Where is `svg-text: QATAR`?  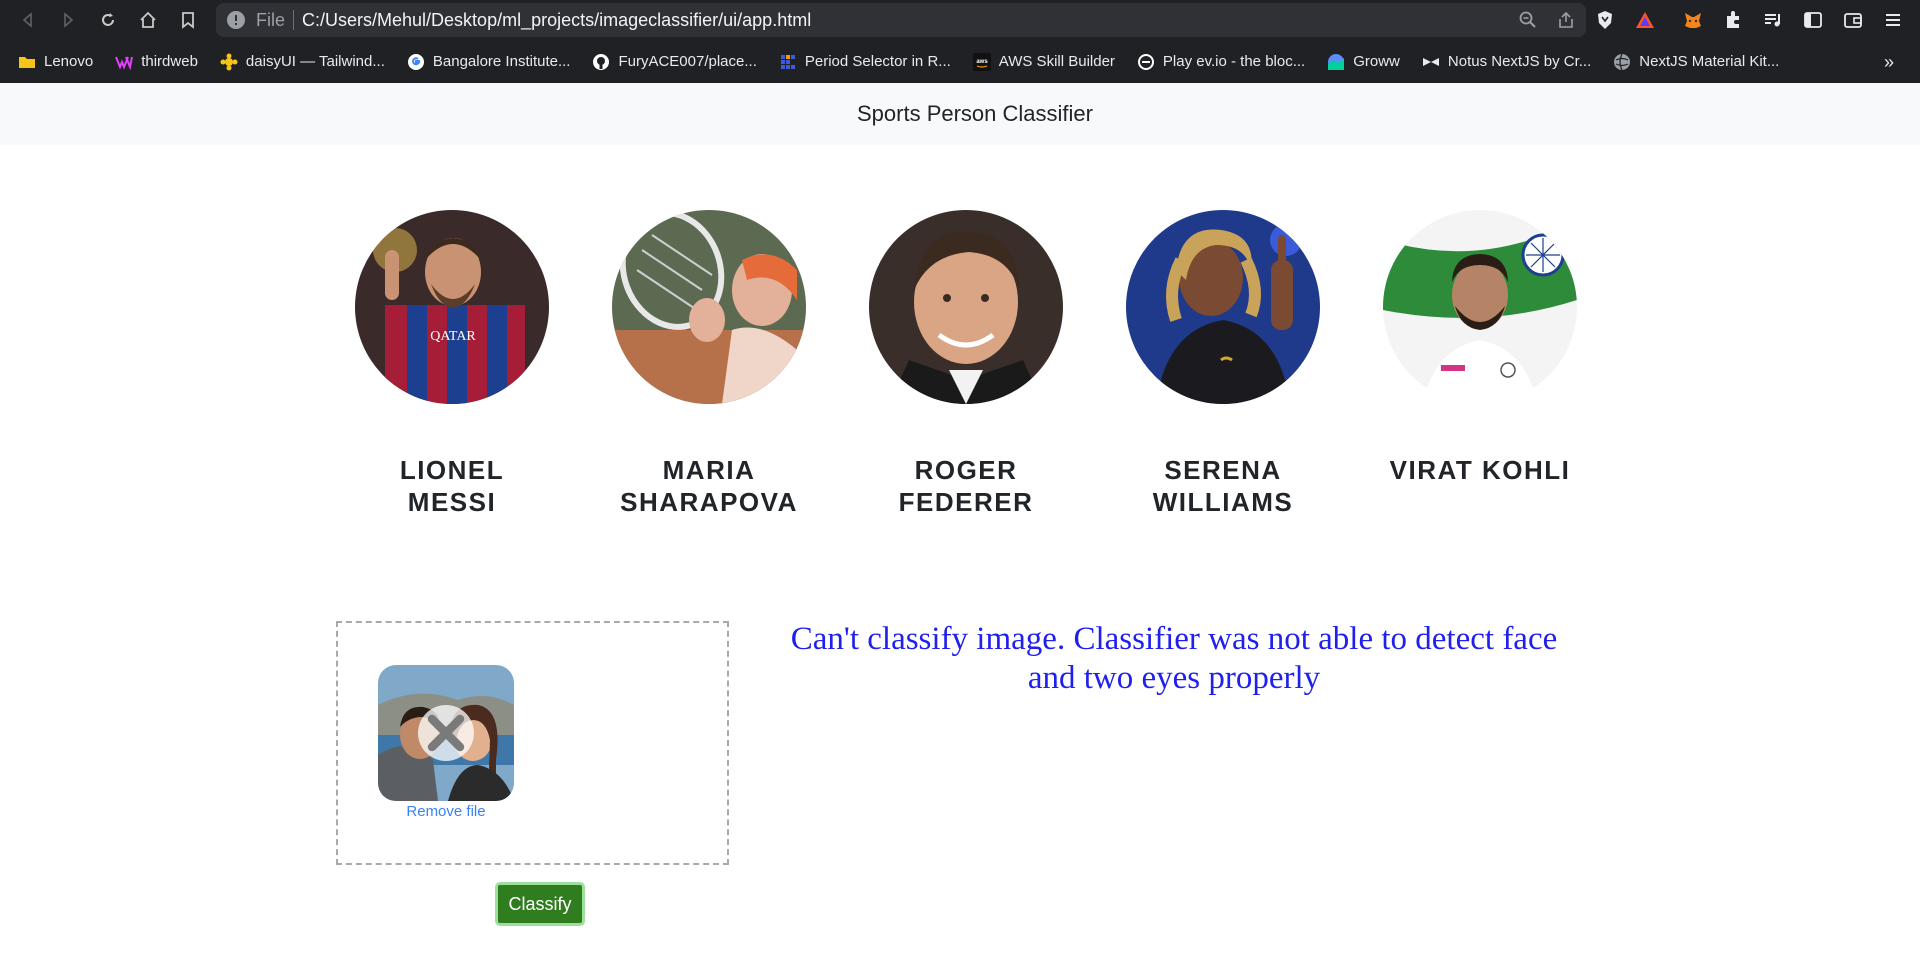
svg-text: QATAR is located at coordinates (453, 336).